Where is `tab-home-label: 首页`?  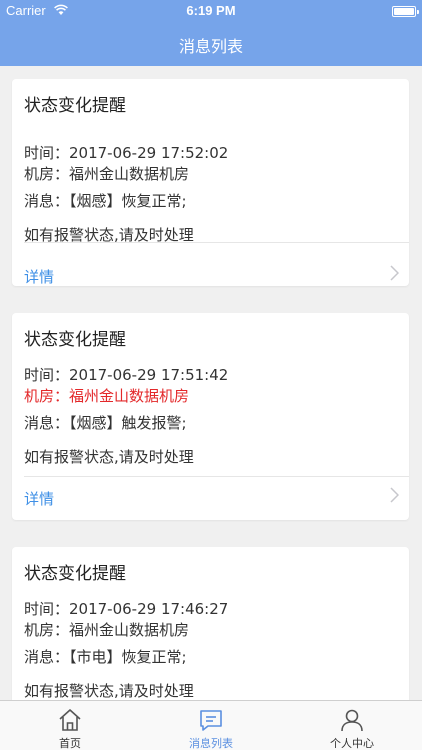 tab-home-label: 首页 is located at coordinates (70, 743).